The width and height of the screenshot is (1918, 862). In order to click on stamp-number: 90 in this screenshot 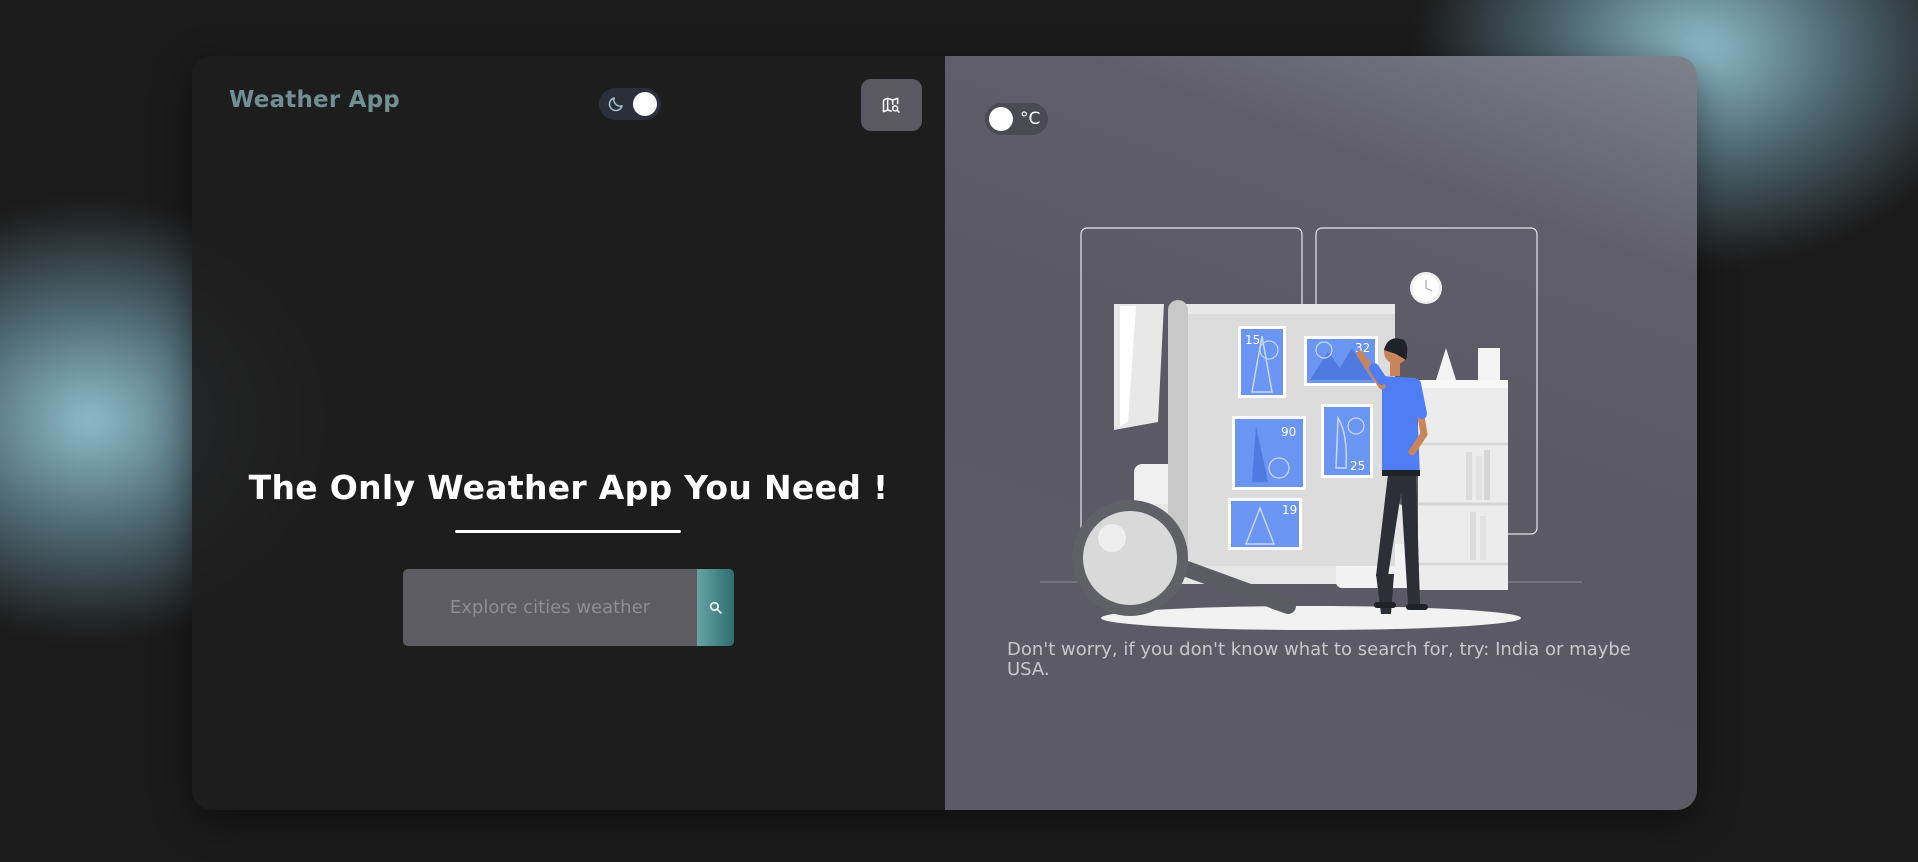, I will do `click(1288, 432)`.